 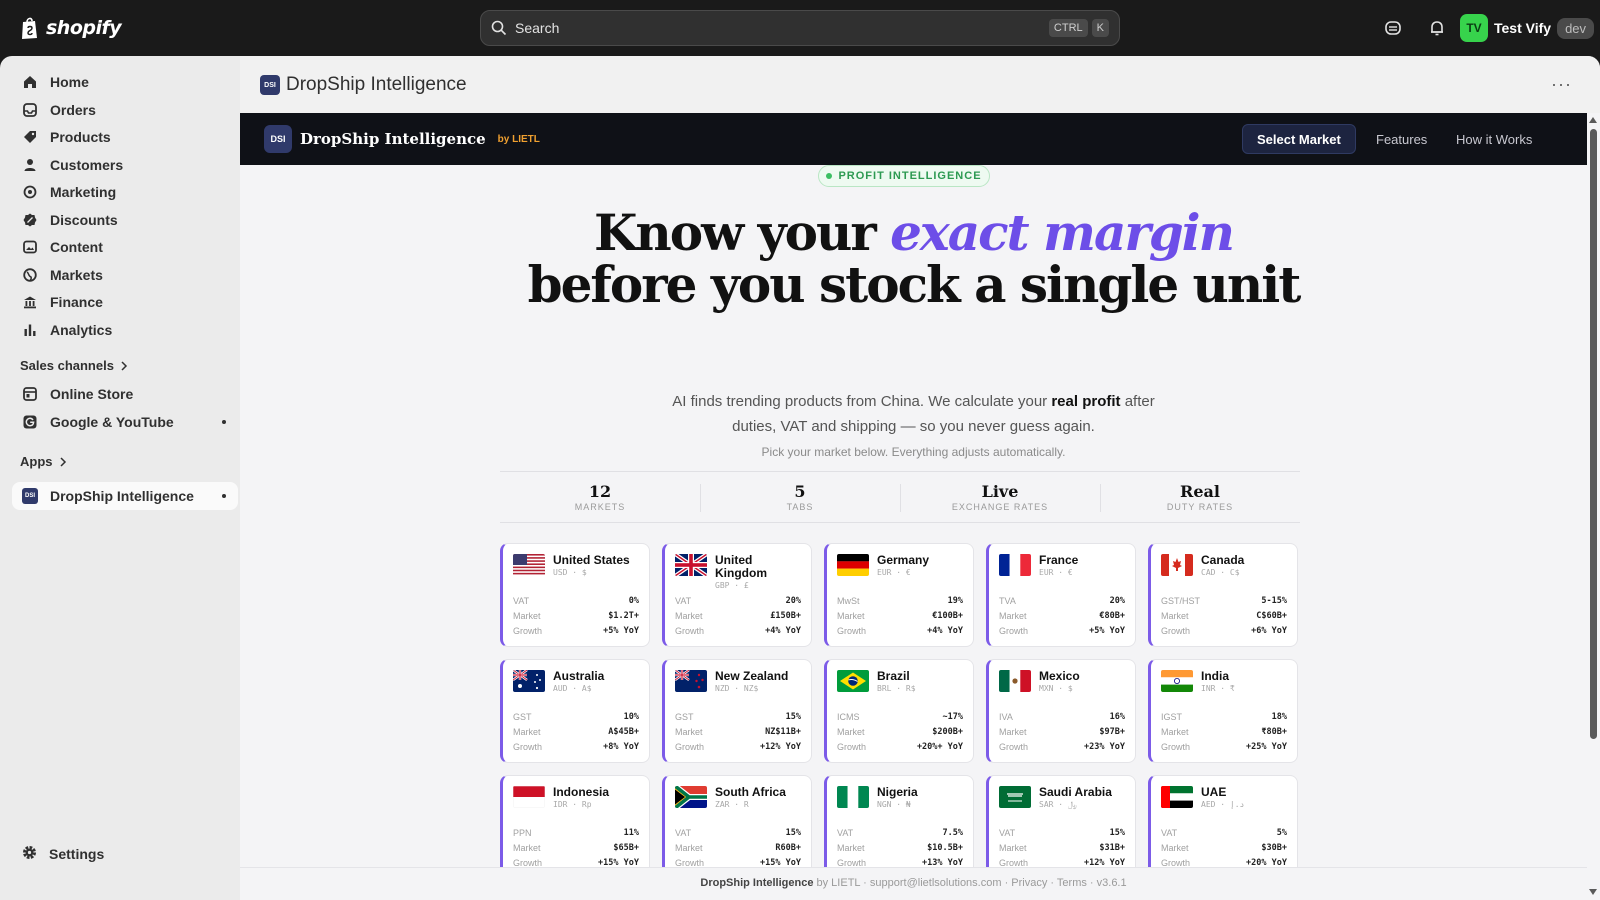 I want to click on app-brand: DSI DropShip Intelligence by LIETL, so click(x=402, y=139).